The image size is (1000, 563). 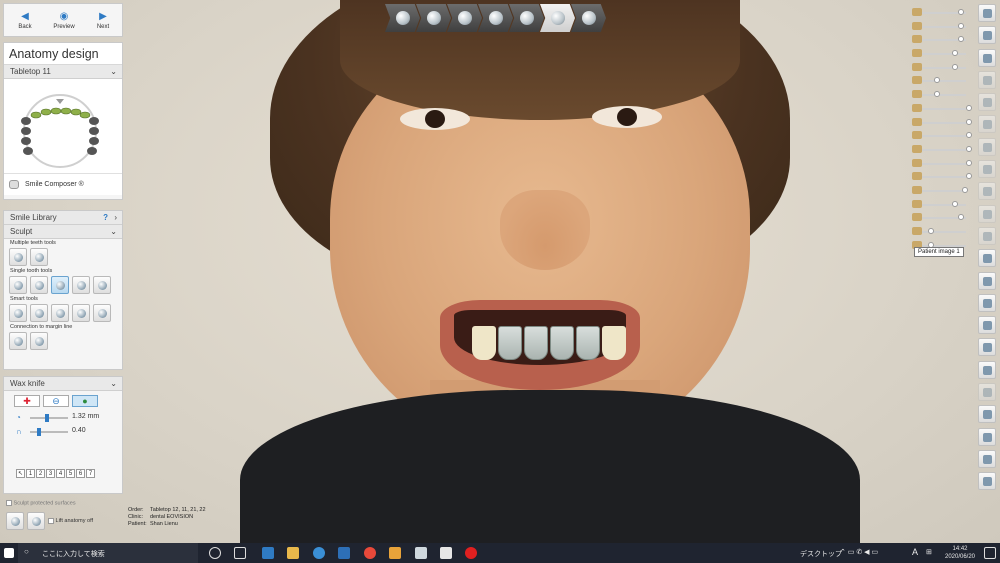 What do you see at coordinates (90, 473) in the screenshot?
I see `preset-button: 7` at bounding box center [90, 473].